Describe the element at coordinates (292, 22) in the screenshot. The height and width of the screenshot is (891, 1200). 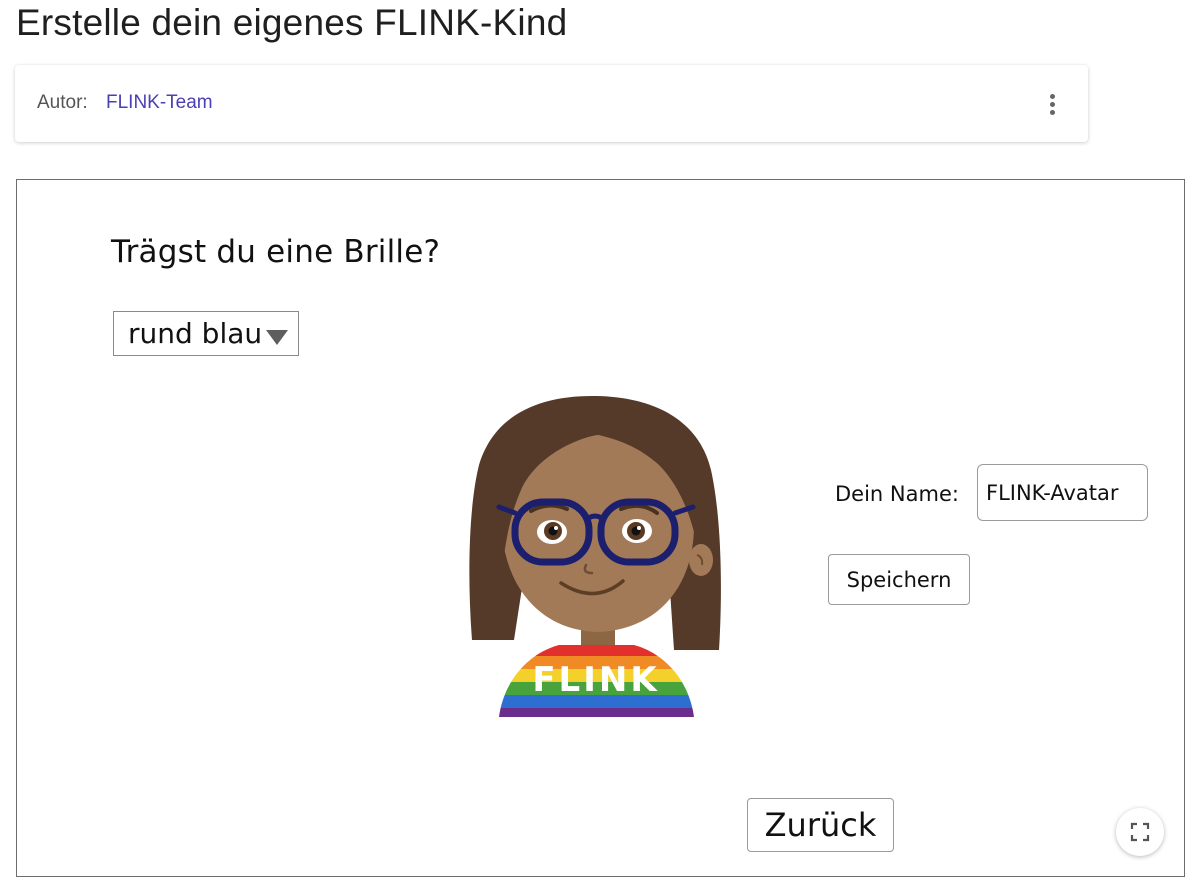
I see `page-title: Erstelle dein eigenes FLINK-Kind` at that location.